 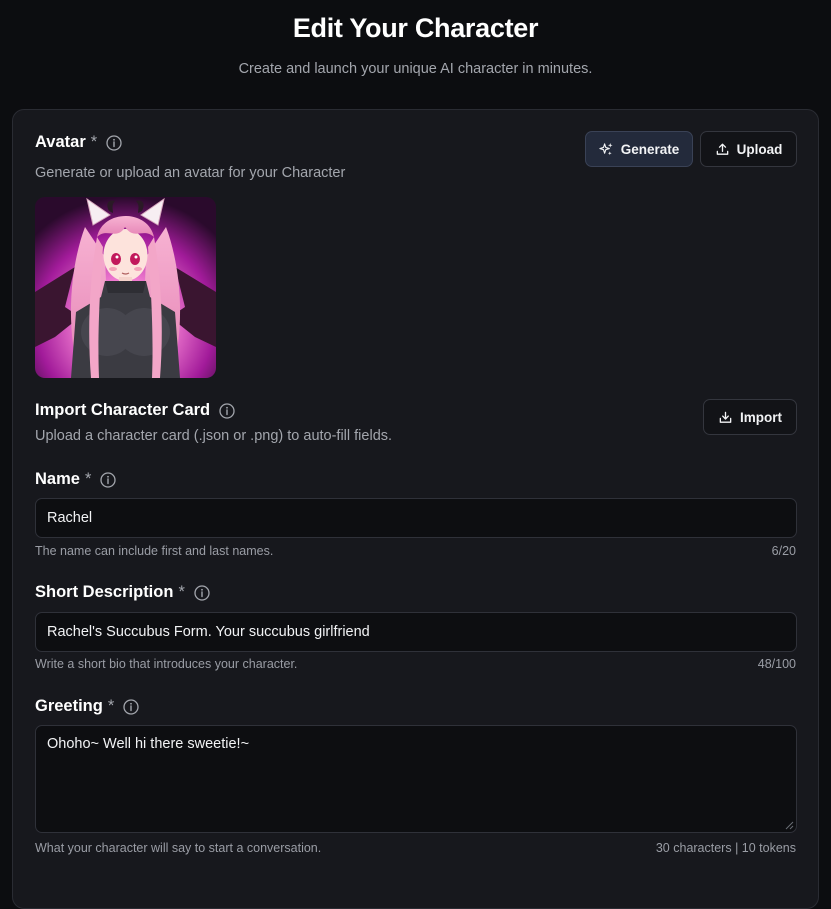 What do you see at coordinates (123, 410) in the screenshot?
I see `import-label: Import Character Card` at bounding box center [123, 410].